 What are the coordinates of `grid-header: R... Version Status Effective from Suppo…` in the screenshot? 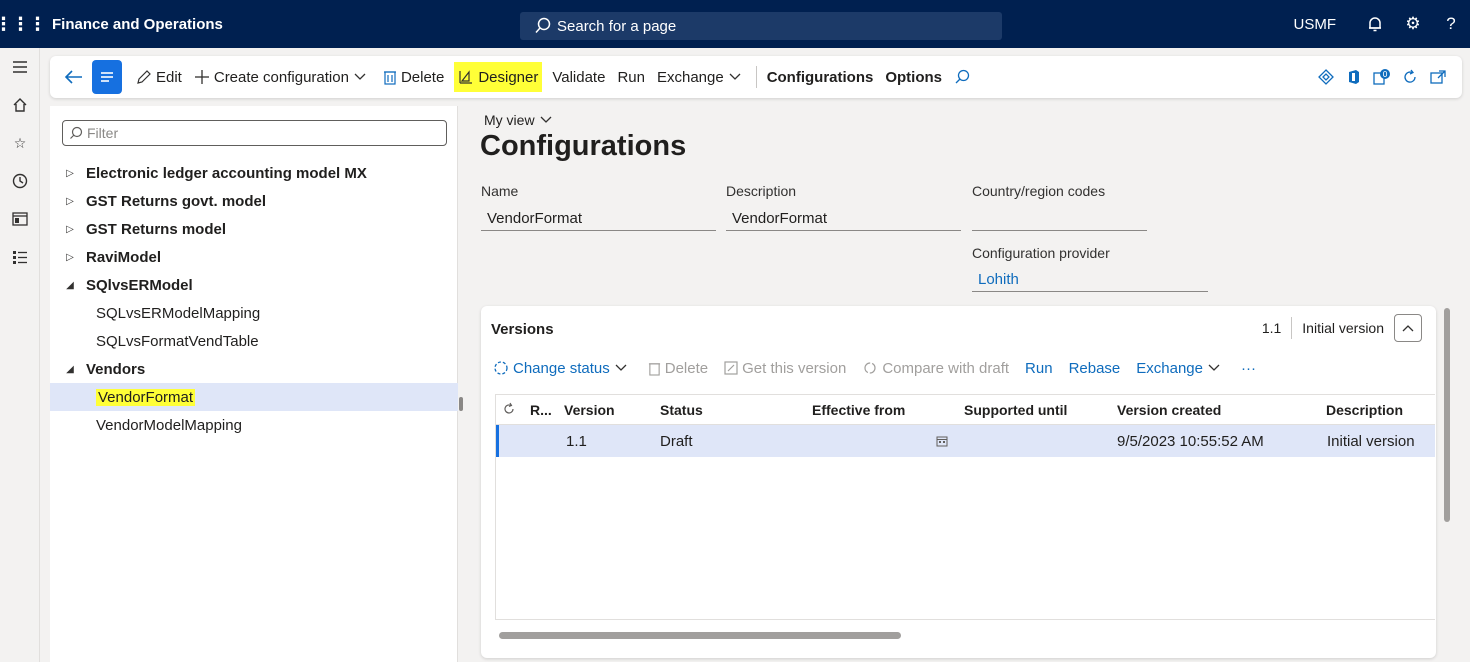 It's located at (965, 410).